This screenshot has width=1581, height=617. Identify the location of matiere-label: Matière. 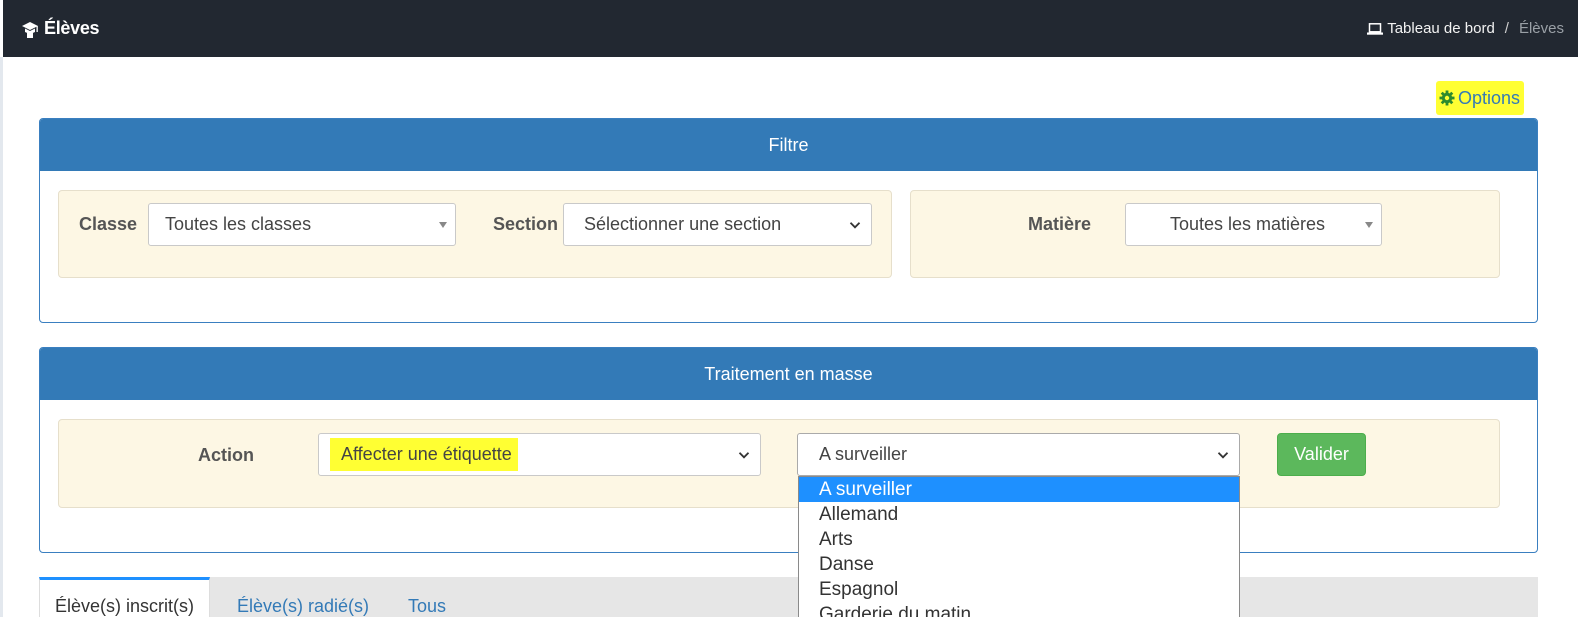
(1060, 224).